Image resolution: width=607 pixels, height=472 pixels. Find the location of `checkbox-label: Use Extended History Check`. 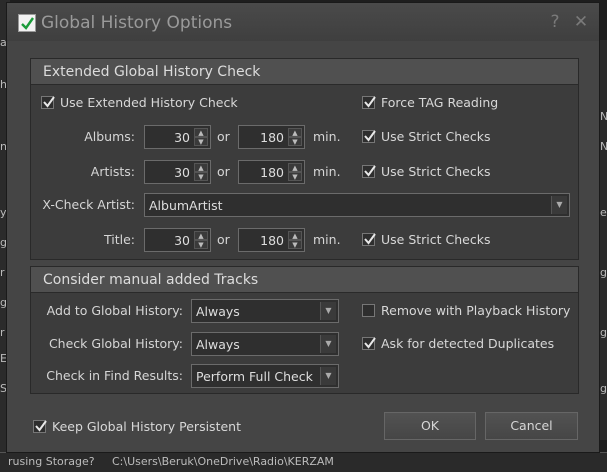

checkbox-label: Use Extended History Check is located at coordinates (149, 102).